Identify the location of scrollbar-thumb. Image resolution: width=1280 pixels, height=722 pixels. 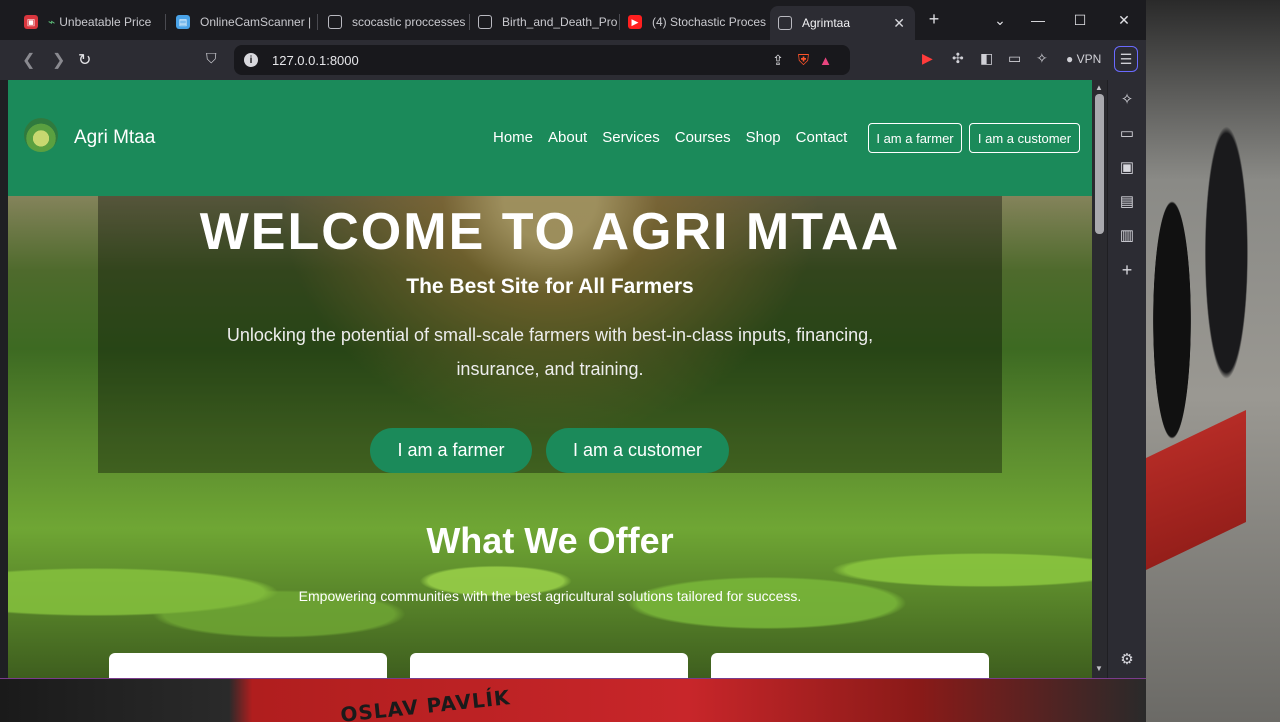
(1099, 164).